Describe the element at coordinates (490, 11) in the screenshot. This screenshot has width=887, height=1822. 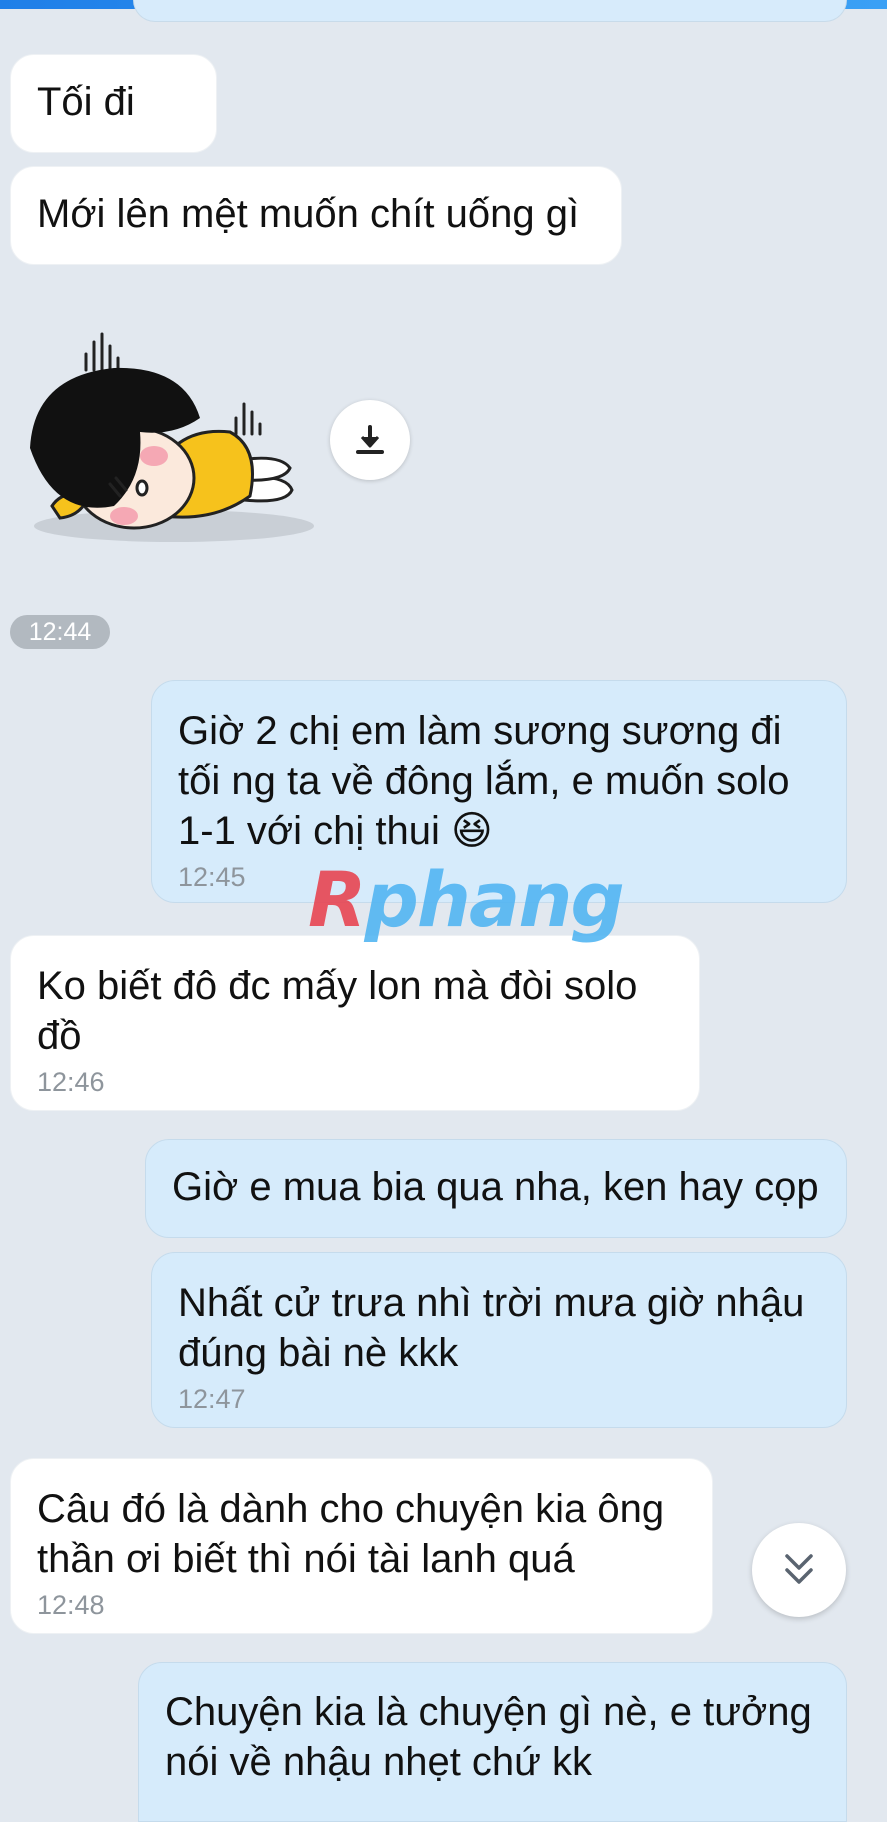
I see `previous-message-bubble` at that location.